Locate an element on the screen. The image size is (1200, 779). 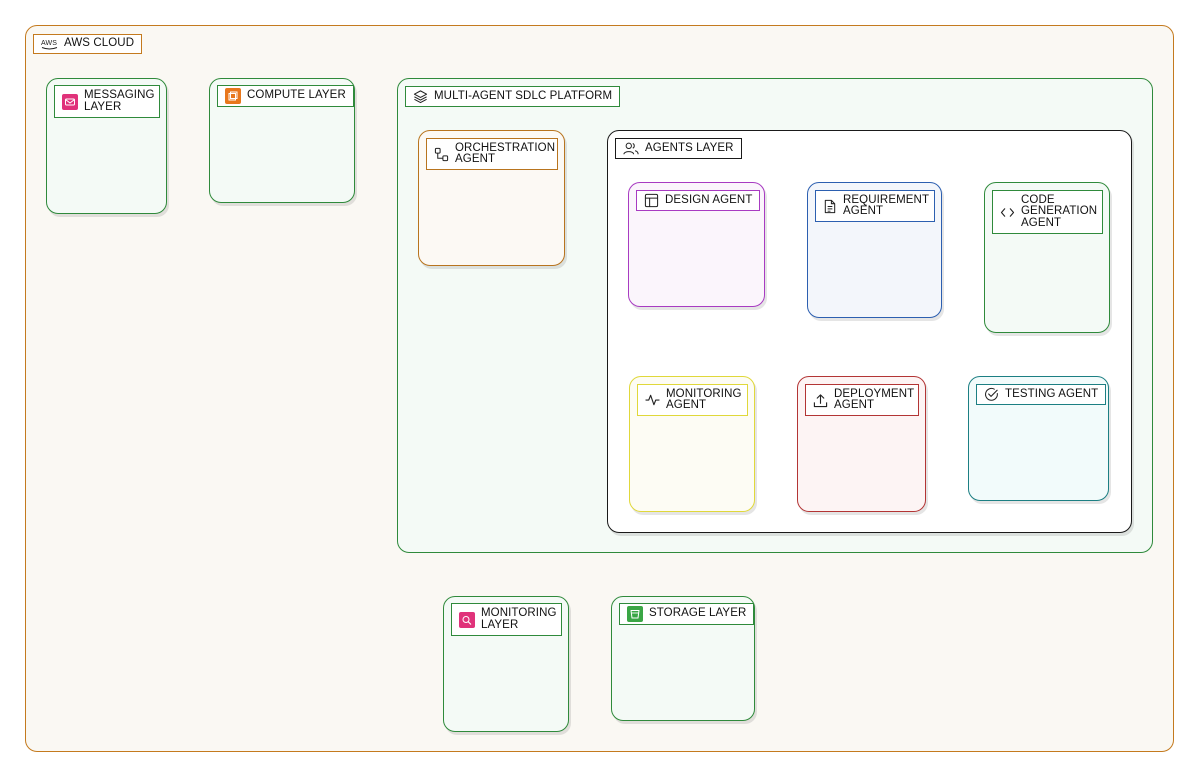
activity-icon is located at coordinates (652, 400).